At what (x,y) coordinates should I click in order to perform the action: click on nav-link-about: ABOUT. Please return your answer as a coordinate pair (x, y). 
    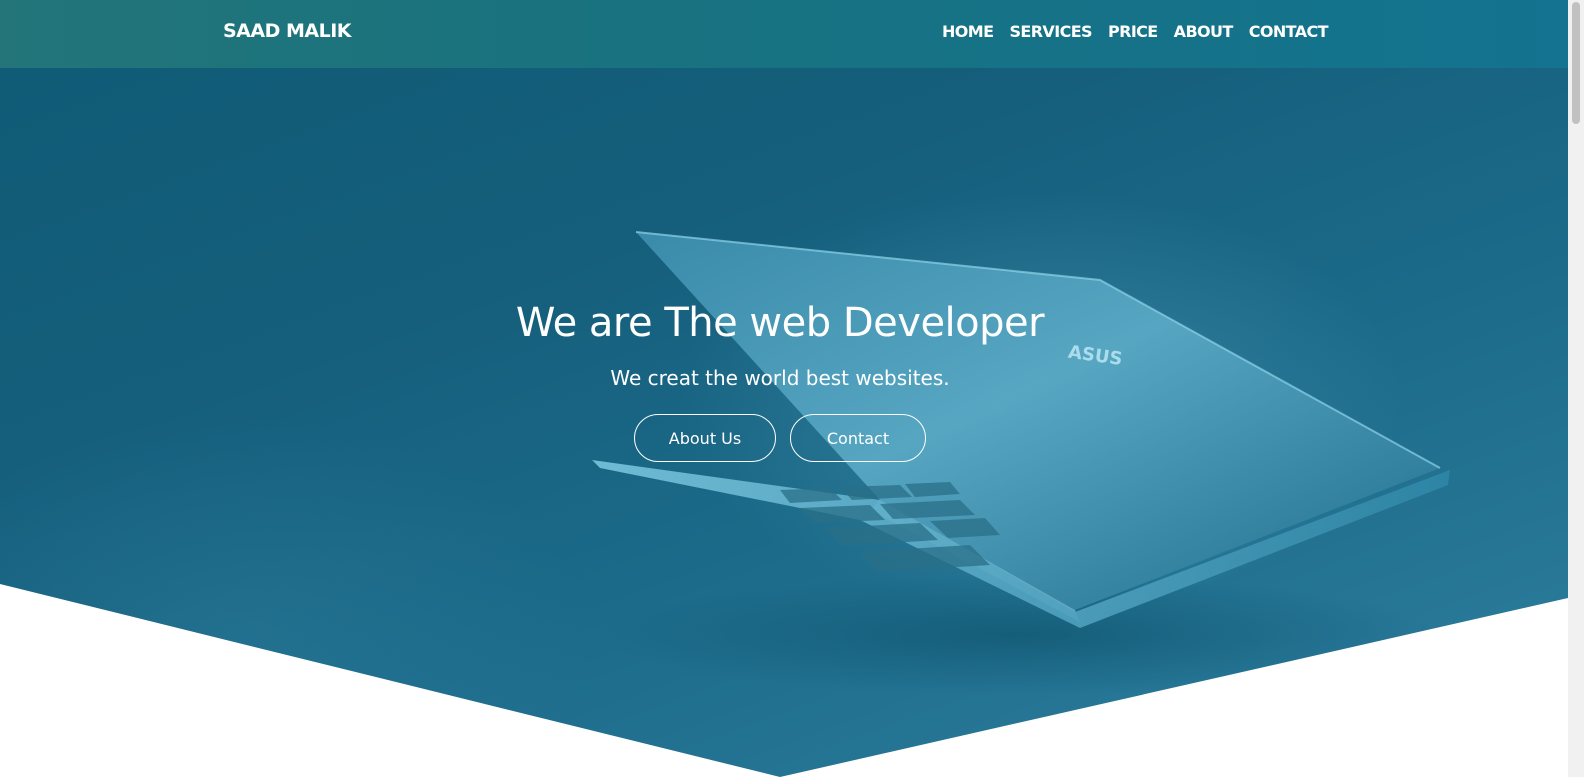
    Looking at the image, I should click on (1204, 31).